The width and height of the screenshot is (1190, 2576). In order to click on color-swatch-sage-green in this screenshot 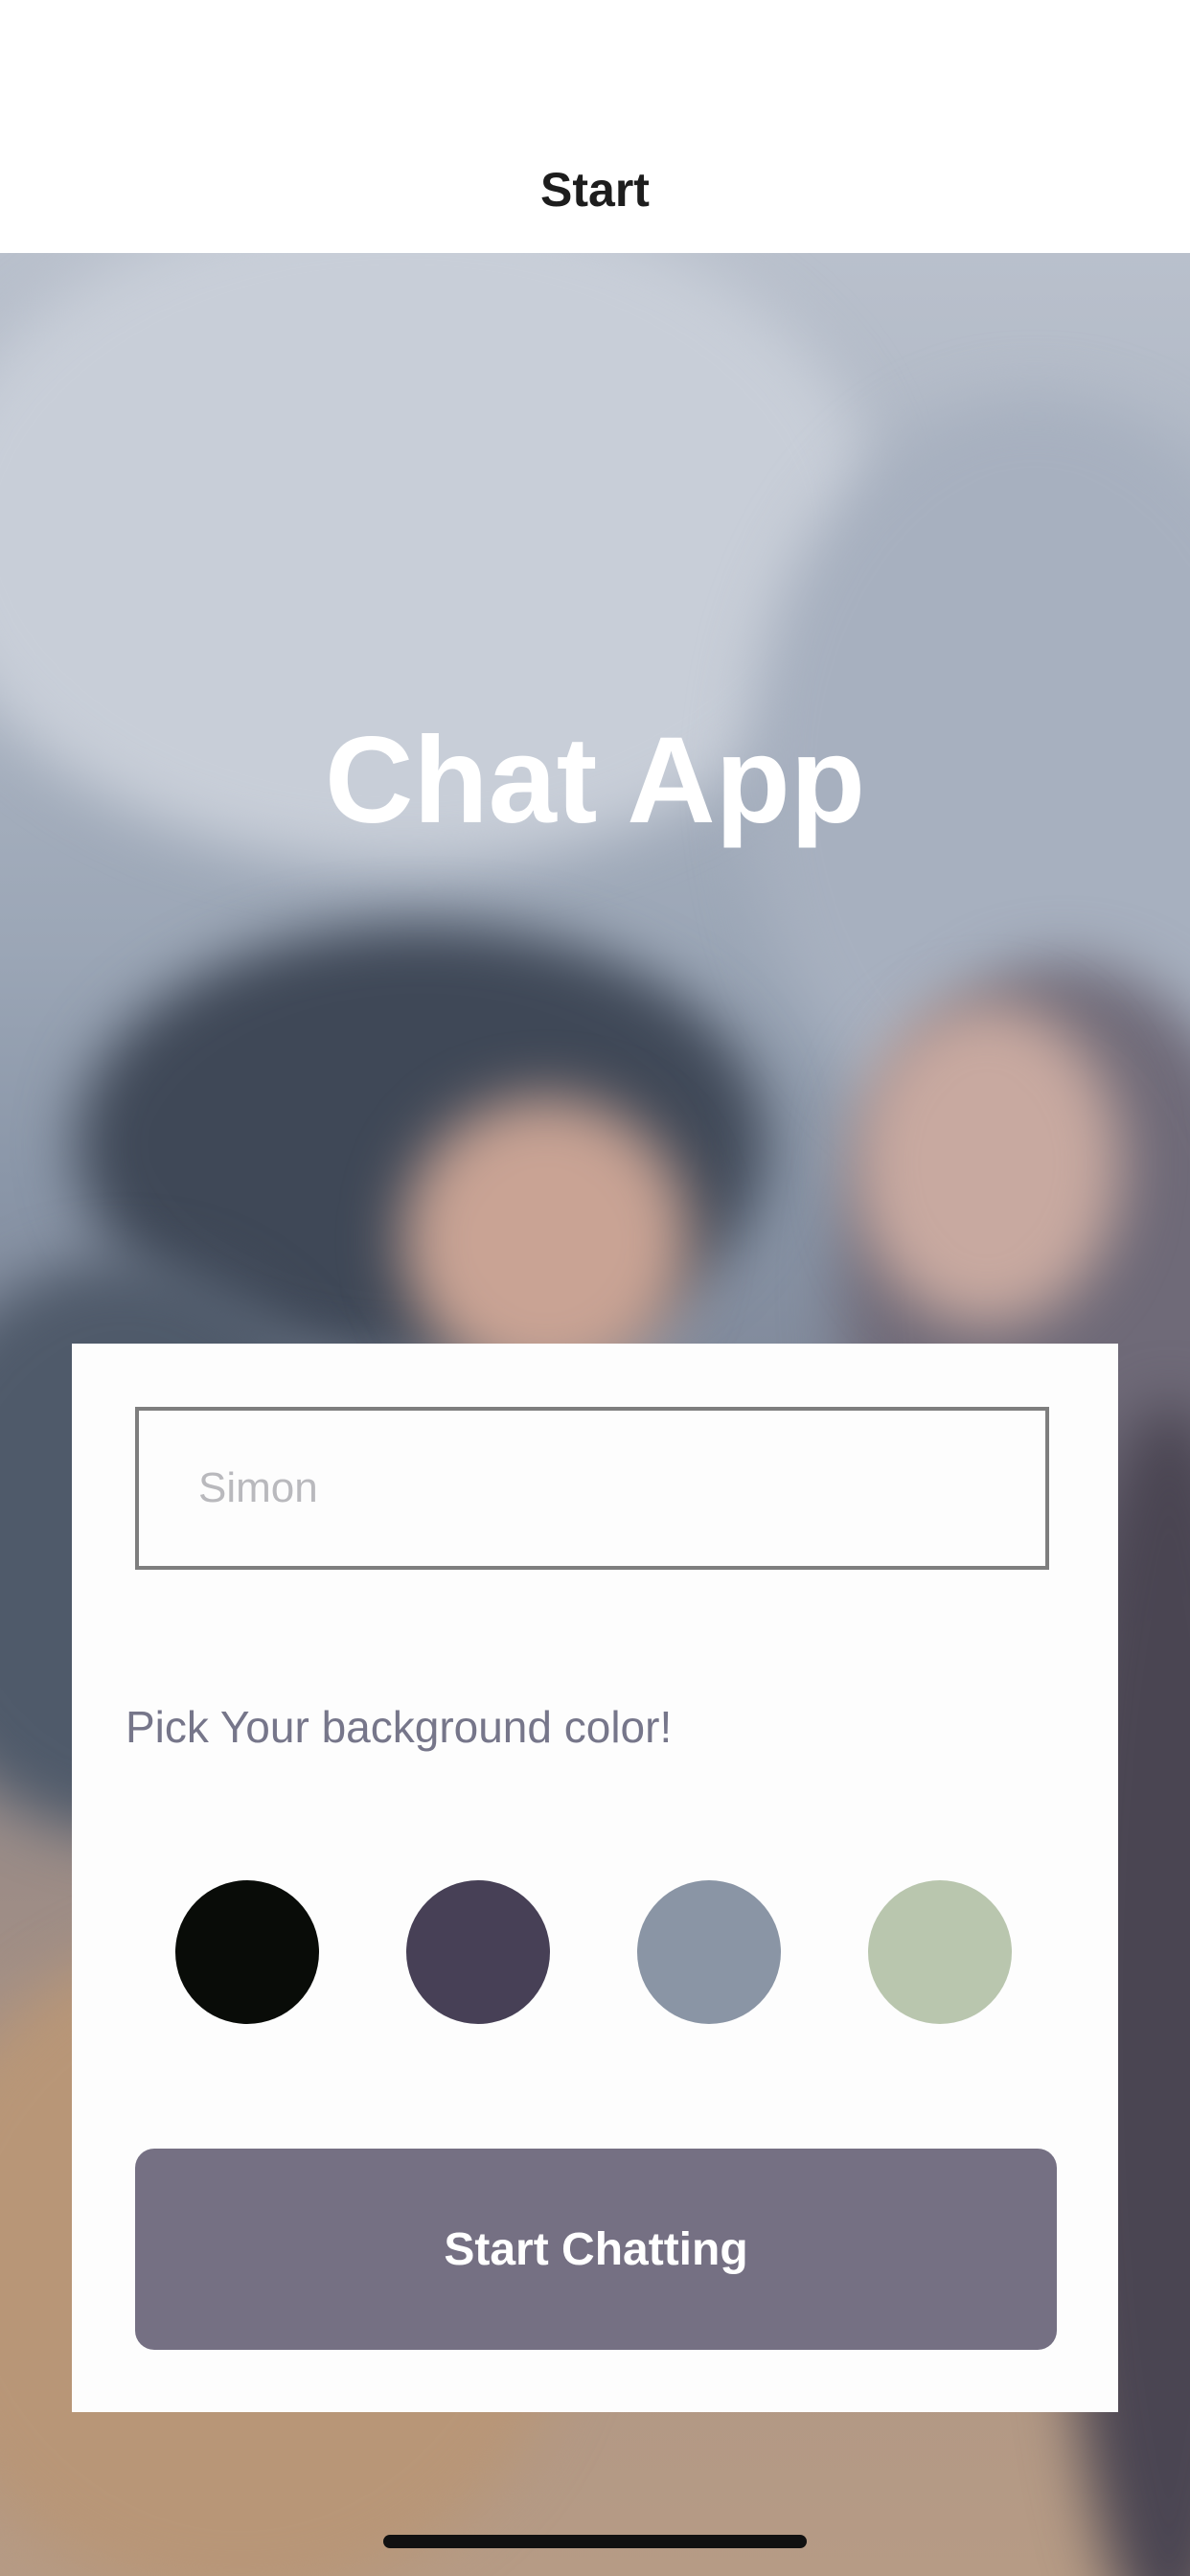, I will do `click(940, 1952)`.